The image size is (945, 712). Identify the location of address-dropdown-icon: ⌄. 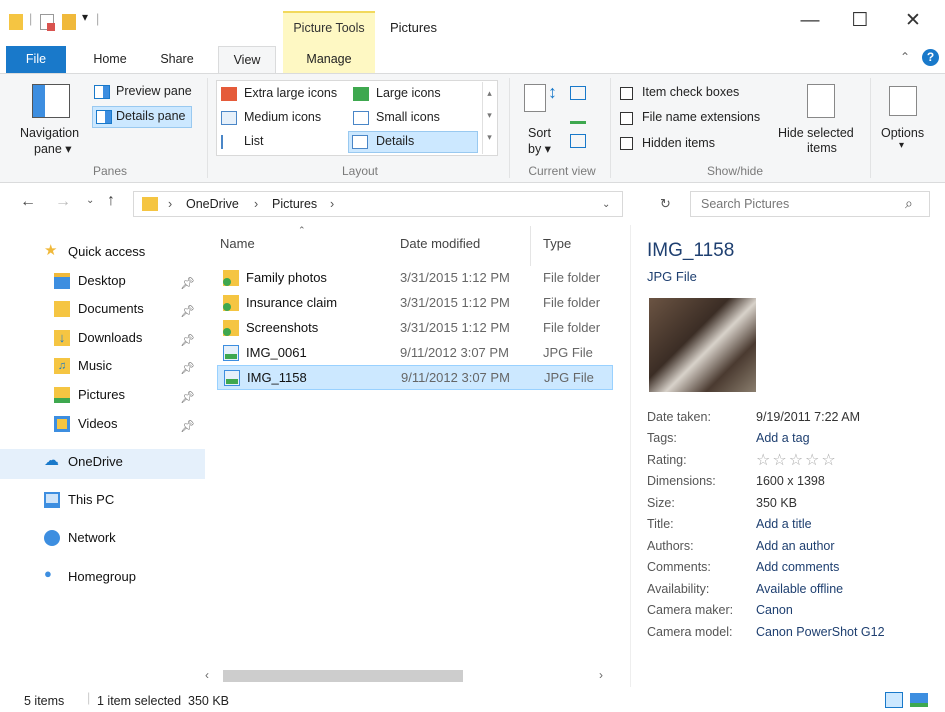
(606, 204).